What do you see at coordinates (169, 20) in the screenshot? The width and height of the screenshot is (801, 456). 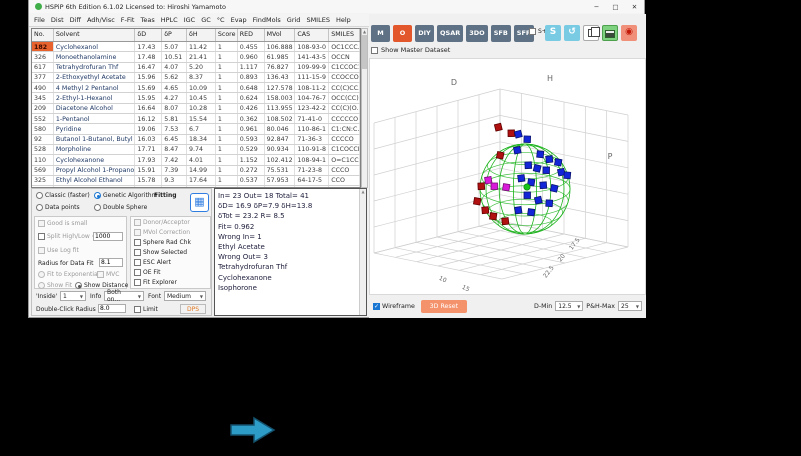 I see `menu-item-hplc: HPLC` at bounding box center [169, 20].